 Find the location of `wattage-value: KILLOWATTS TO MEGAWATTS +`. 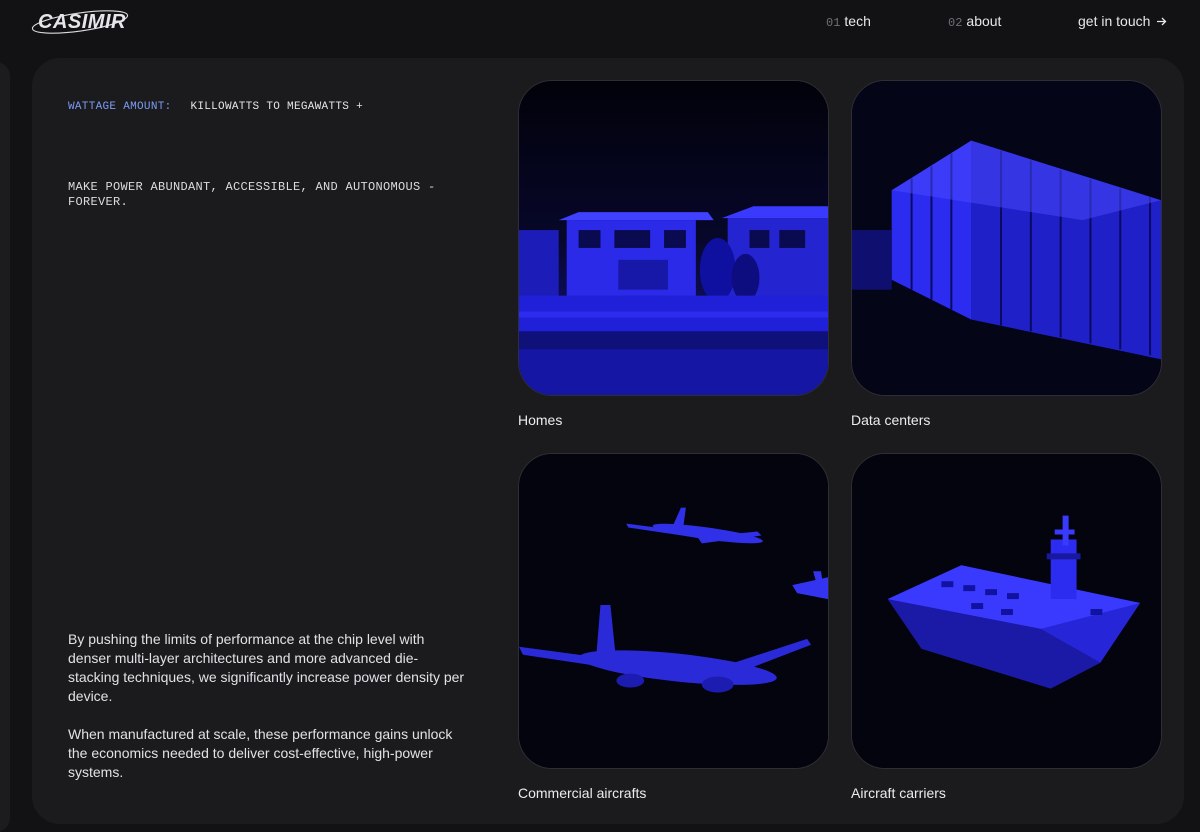

wattage-value: KILLOWATTS TO MEGAWATTS + is located at coordinates (276, 107).